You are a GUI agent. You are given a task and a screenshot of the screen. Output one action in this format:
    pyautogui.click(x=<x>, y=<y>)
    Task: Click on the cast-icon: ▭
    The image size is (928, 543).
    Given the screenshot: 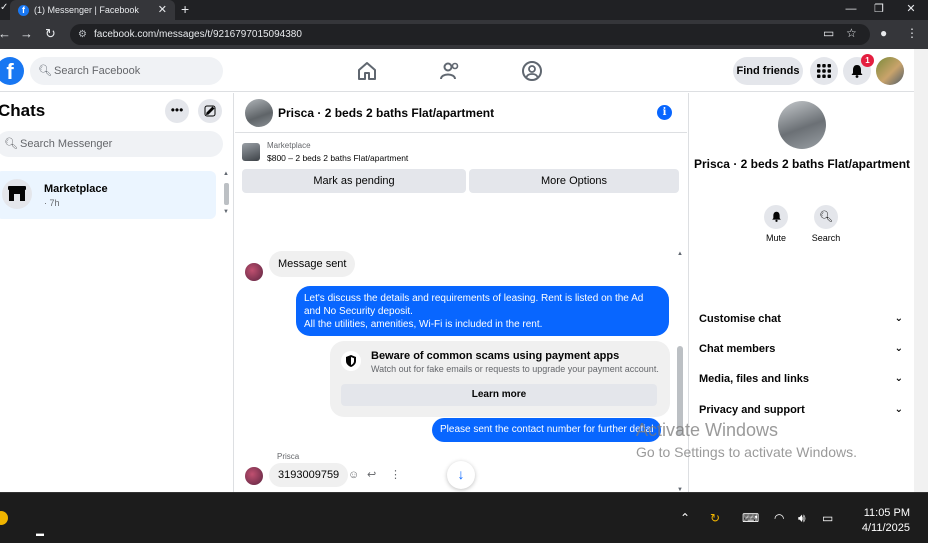 What is the action you would take?
    pyautogui.click(x=828, y=33)
    